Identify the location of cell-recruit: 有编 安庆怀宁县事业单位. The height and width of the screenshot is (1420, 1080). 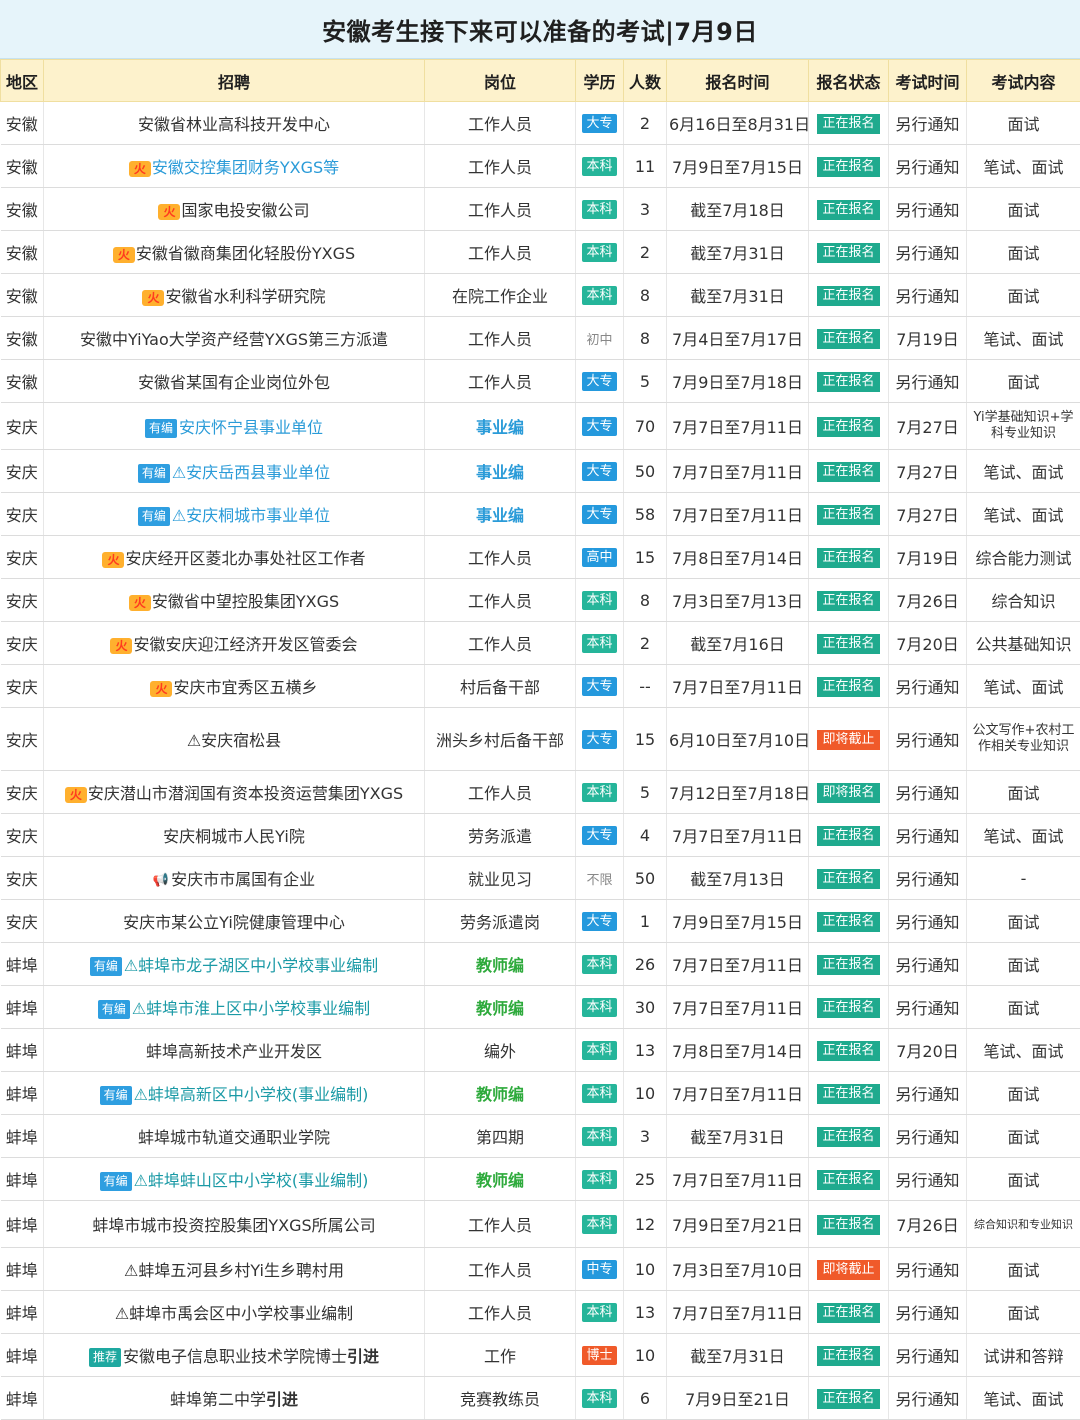
(234, 426).